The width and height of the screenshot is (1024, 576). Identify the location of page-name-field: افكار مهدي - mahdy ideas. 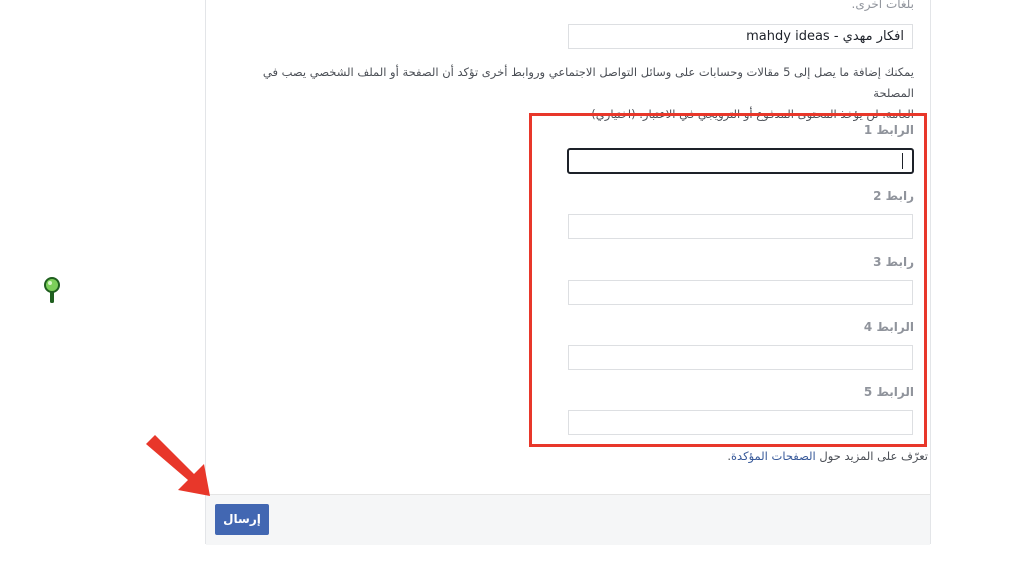
(740, 36).